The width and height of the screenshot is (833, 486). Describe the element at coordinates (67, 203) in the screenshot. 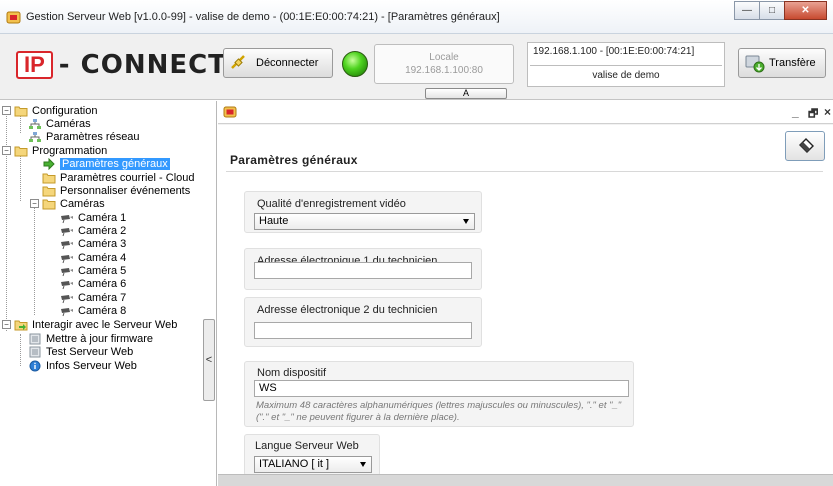

I see `tree-item-cameras: − Caméras` at that location.